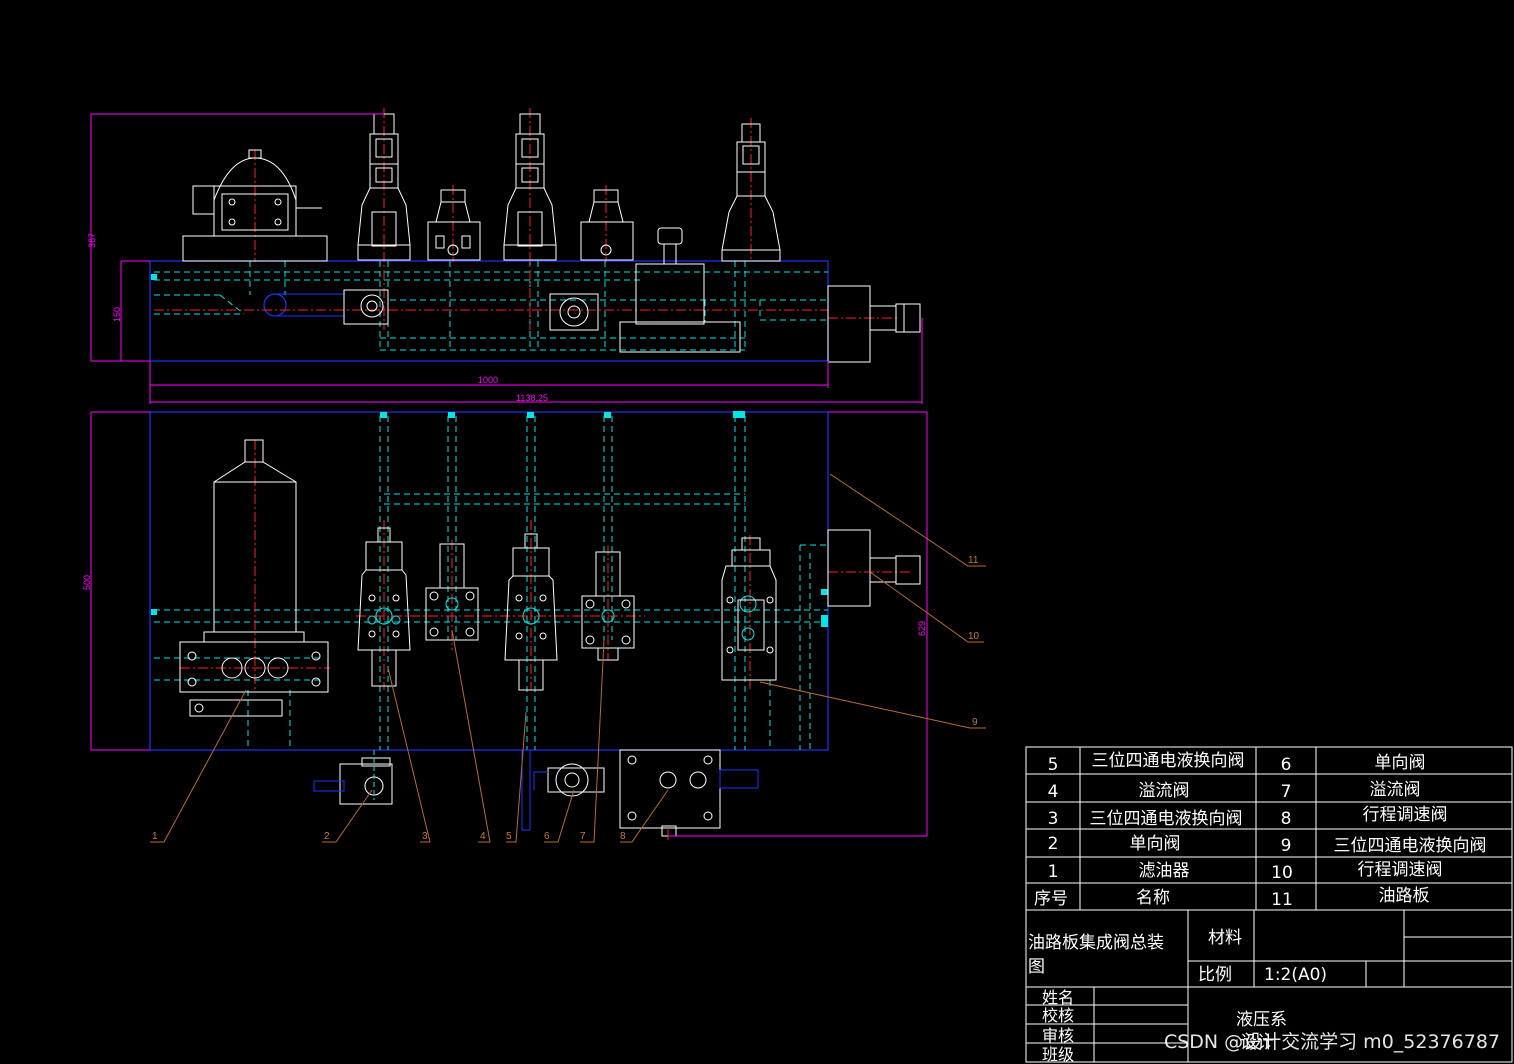 This screenshot has height=1064, width=1514. Describe the element at coordinates (1168, 761) in the screenshot. I see `bom-name-left-0: 三位四通电液换向阀` at that location.